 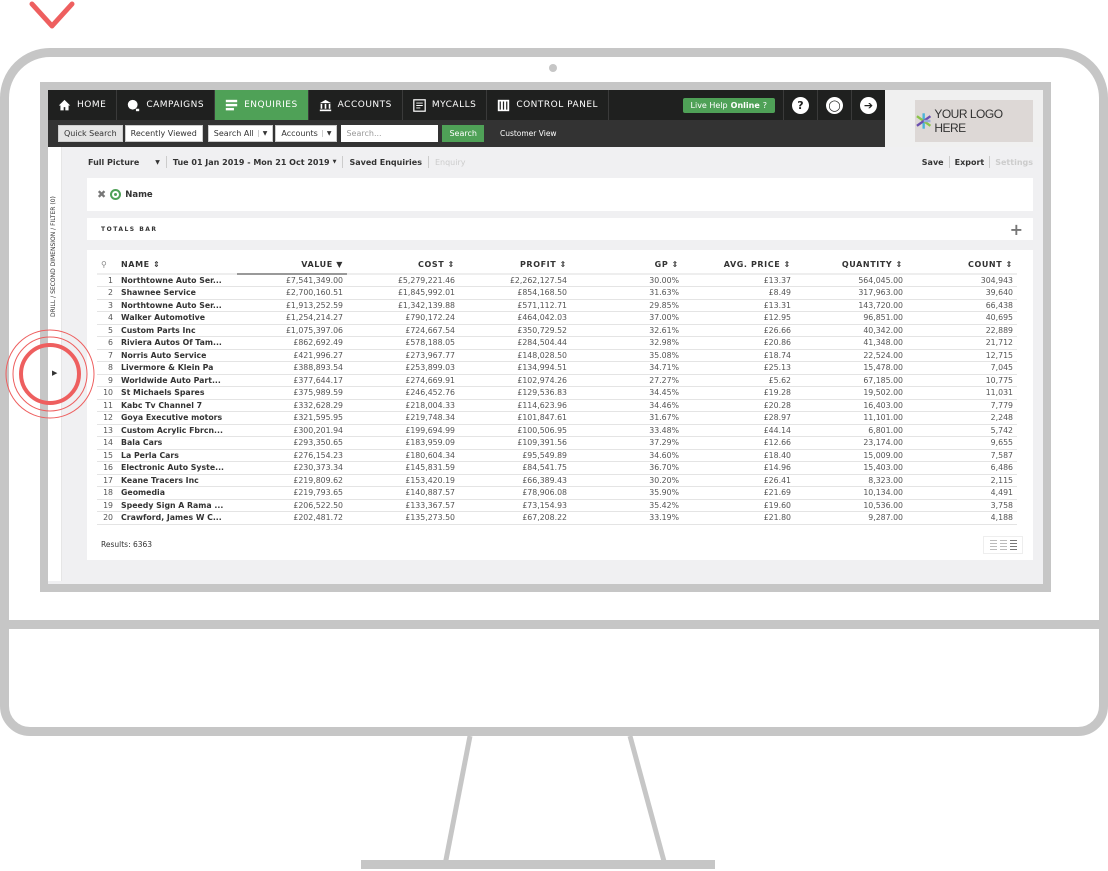 What do you see at coordinates (800, 105) in the screenshot?
I see `help-button: ?` at bounding box center [800, 105].